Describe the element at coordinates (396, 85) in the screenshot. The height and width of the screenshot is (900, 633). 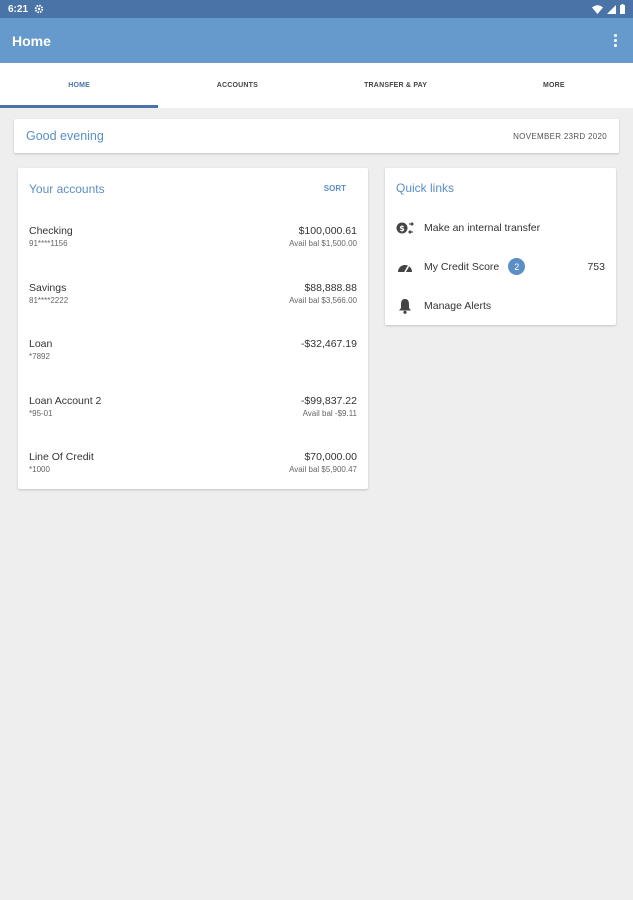
I see `tab-transfer-pay: TRANSFER & PAY` at that location.